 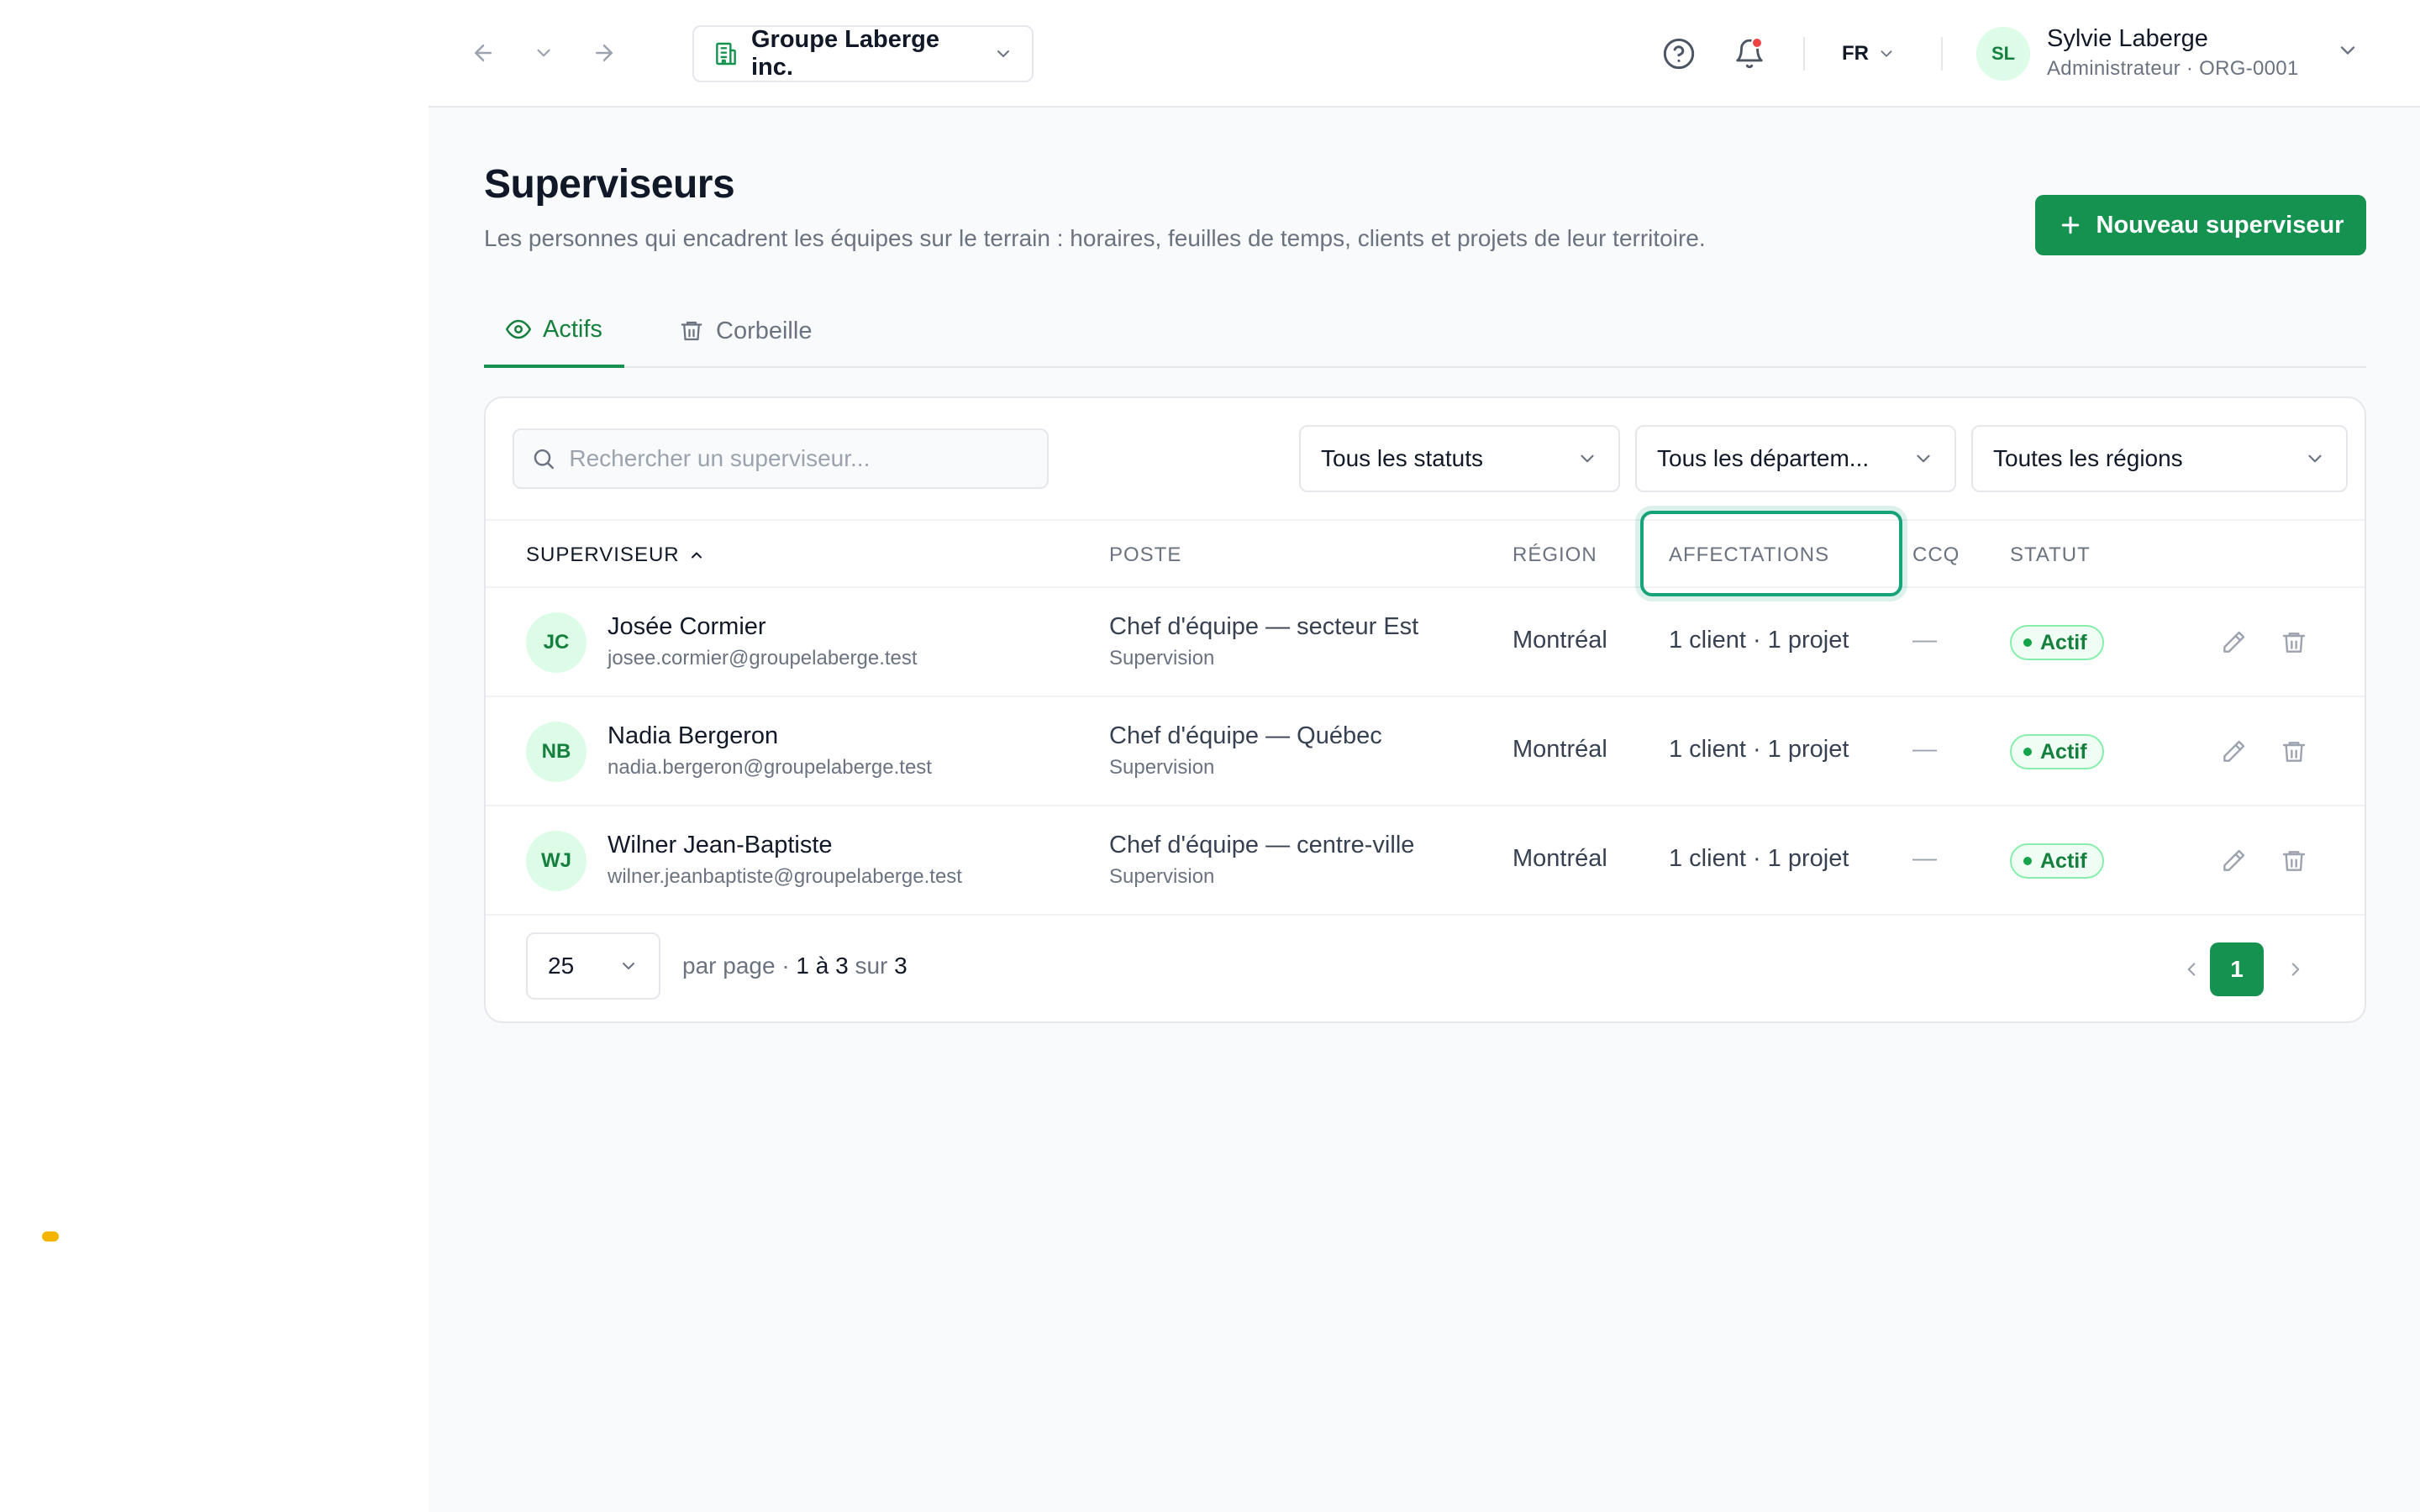 What do you see at coordinates (764, 330) in the screenshot?
I see `tab-label: Corbeille` at bounding box center [764, 330].